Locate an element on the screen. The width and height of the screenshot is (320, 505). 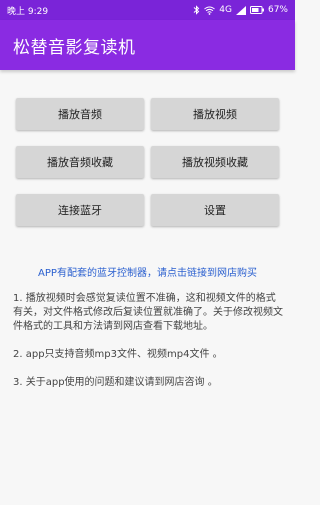
status-right: 4G 67% is located at coordinates (240, 10).